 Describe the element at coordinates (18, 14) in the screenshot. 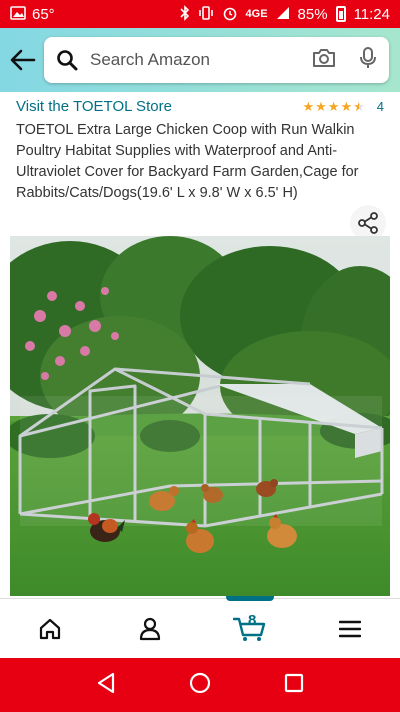

I see `photo-notification-icon` at that location.